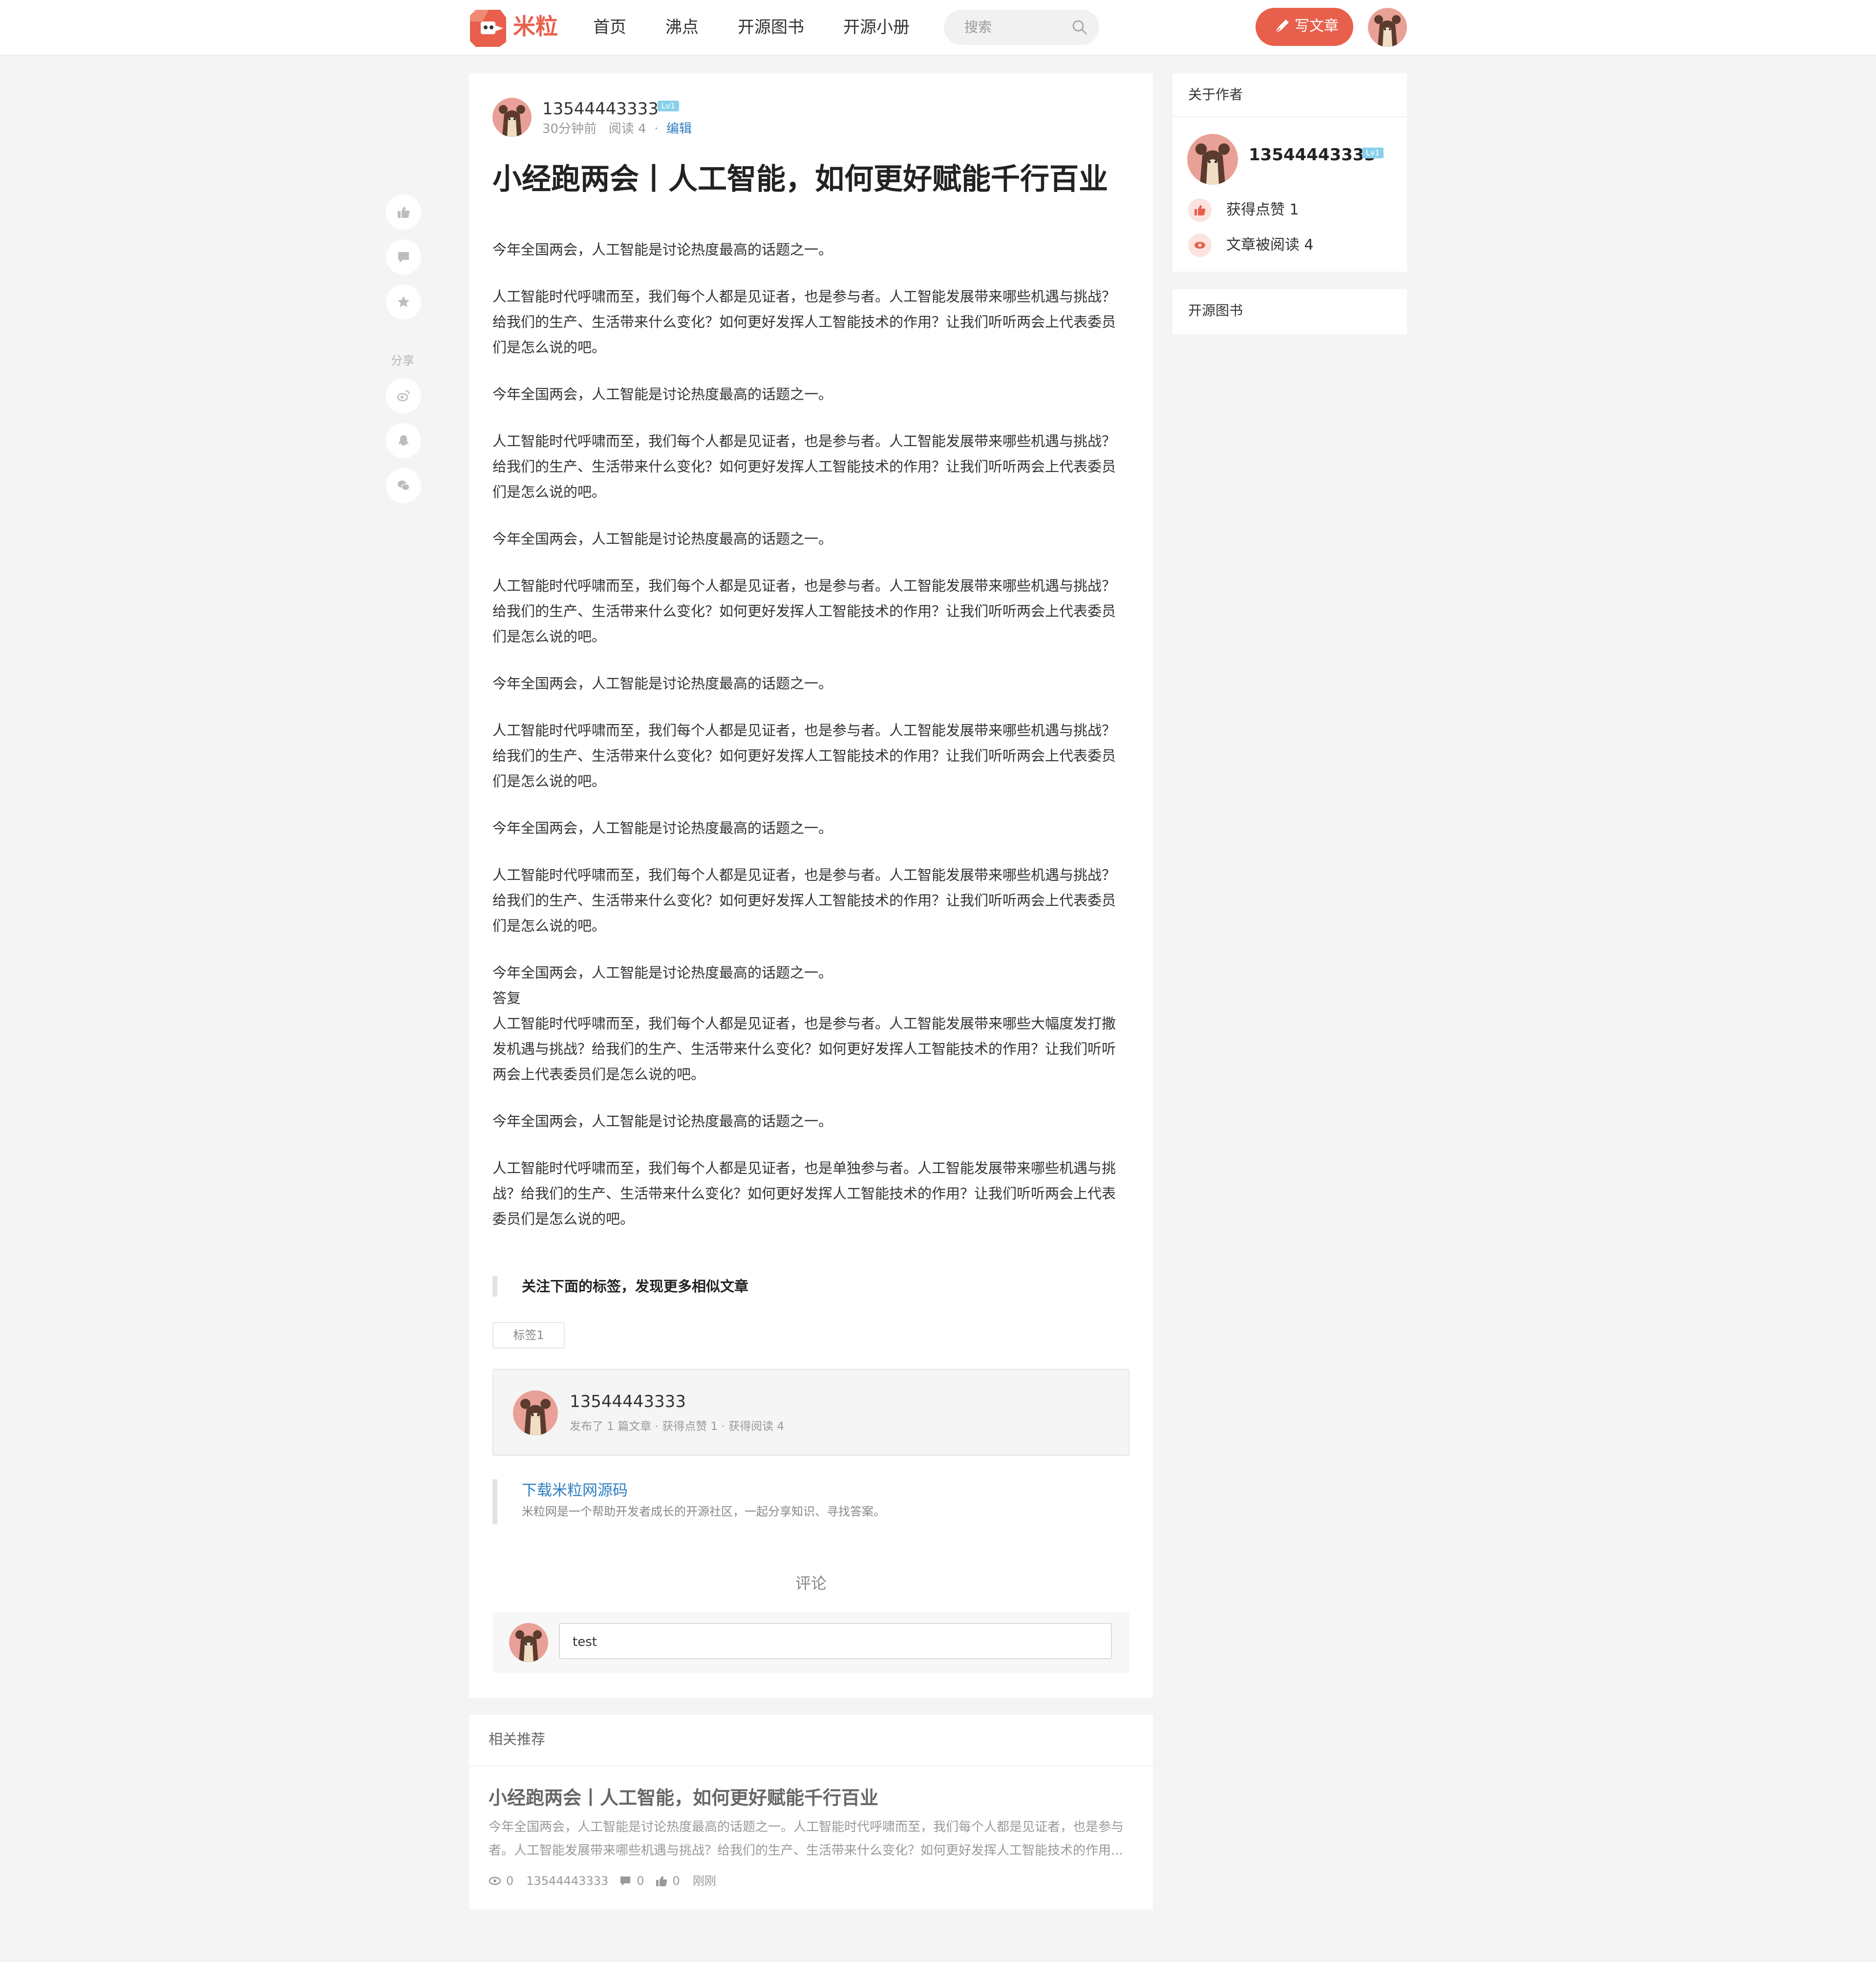 The width and height of the screenshot is (1876, 1962). I want to click on weibo-icon, so click(403, 396).